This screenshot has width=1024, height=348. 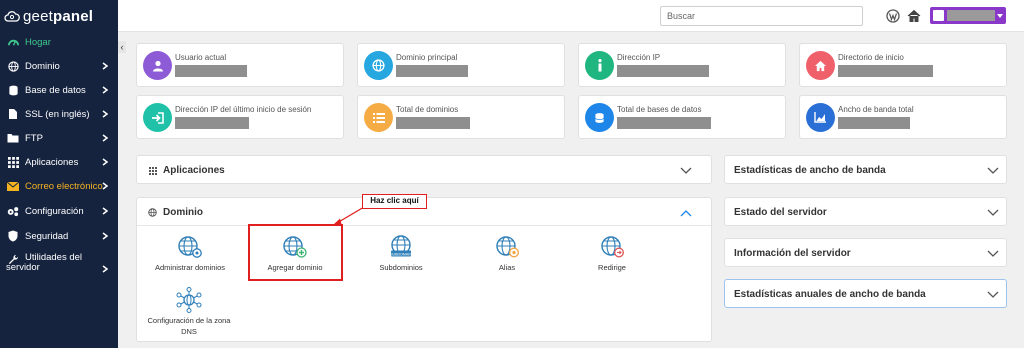 I want to click on manage-domains-item: Administrar dominios, so click(x=190, y=253).